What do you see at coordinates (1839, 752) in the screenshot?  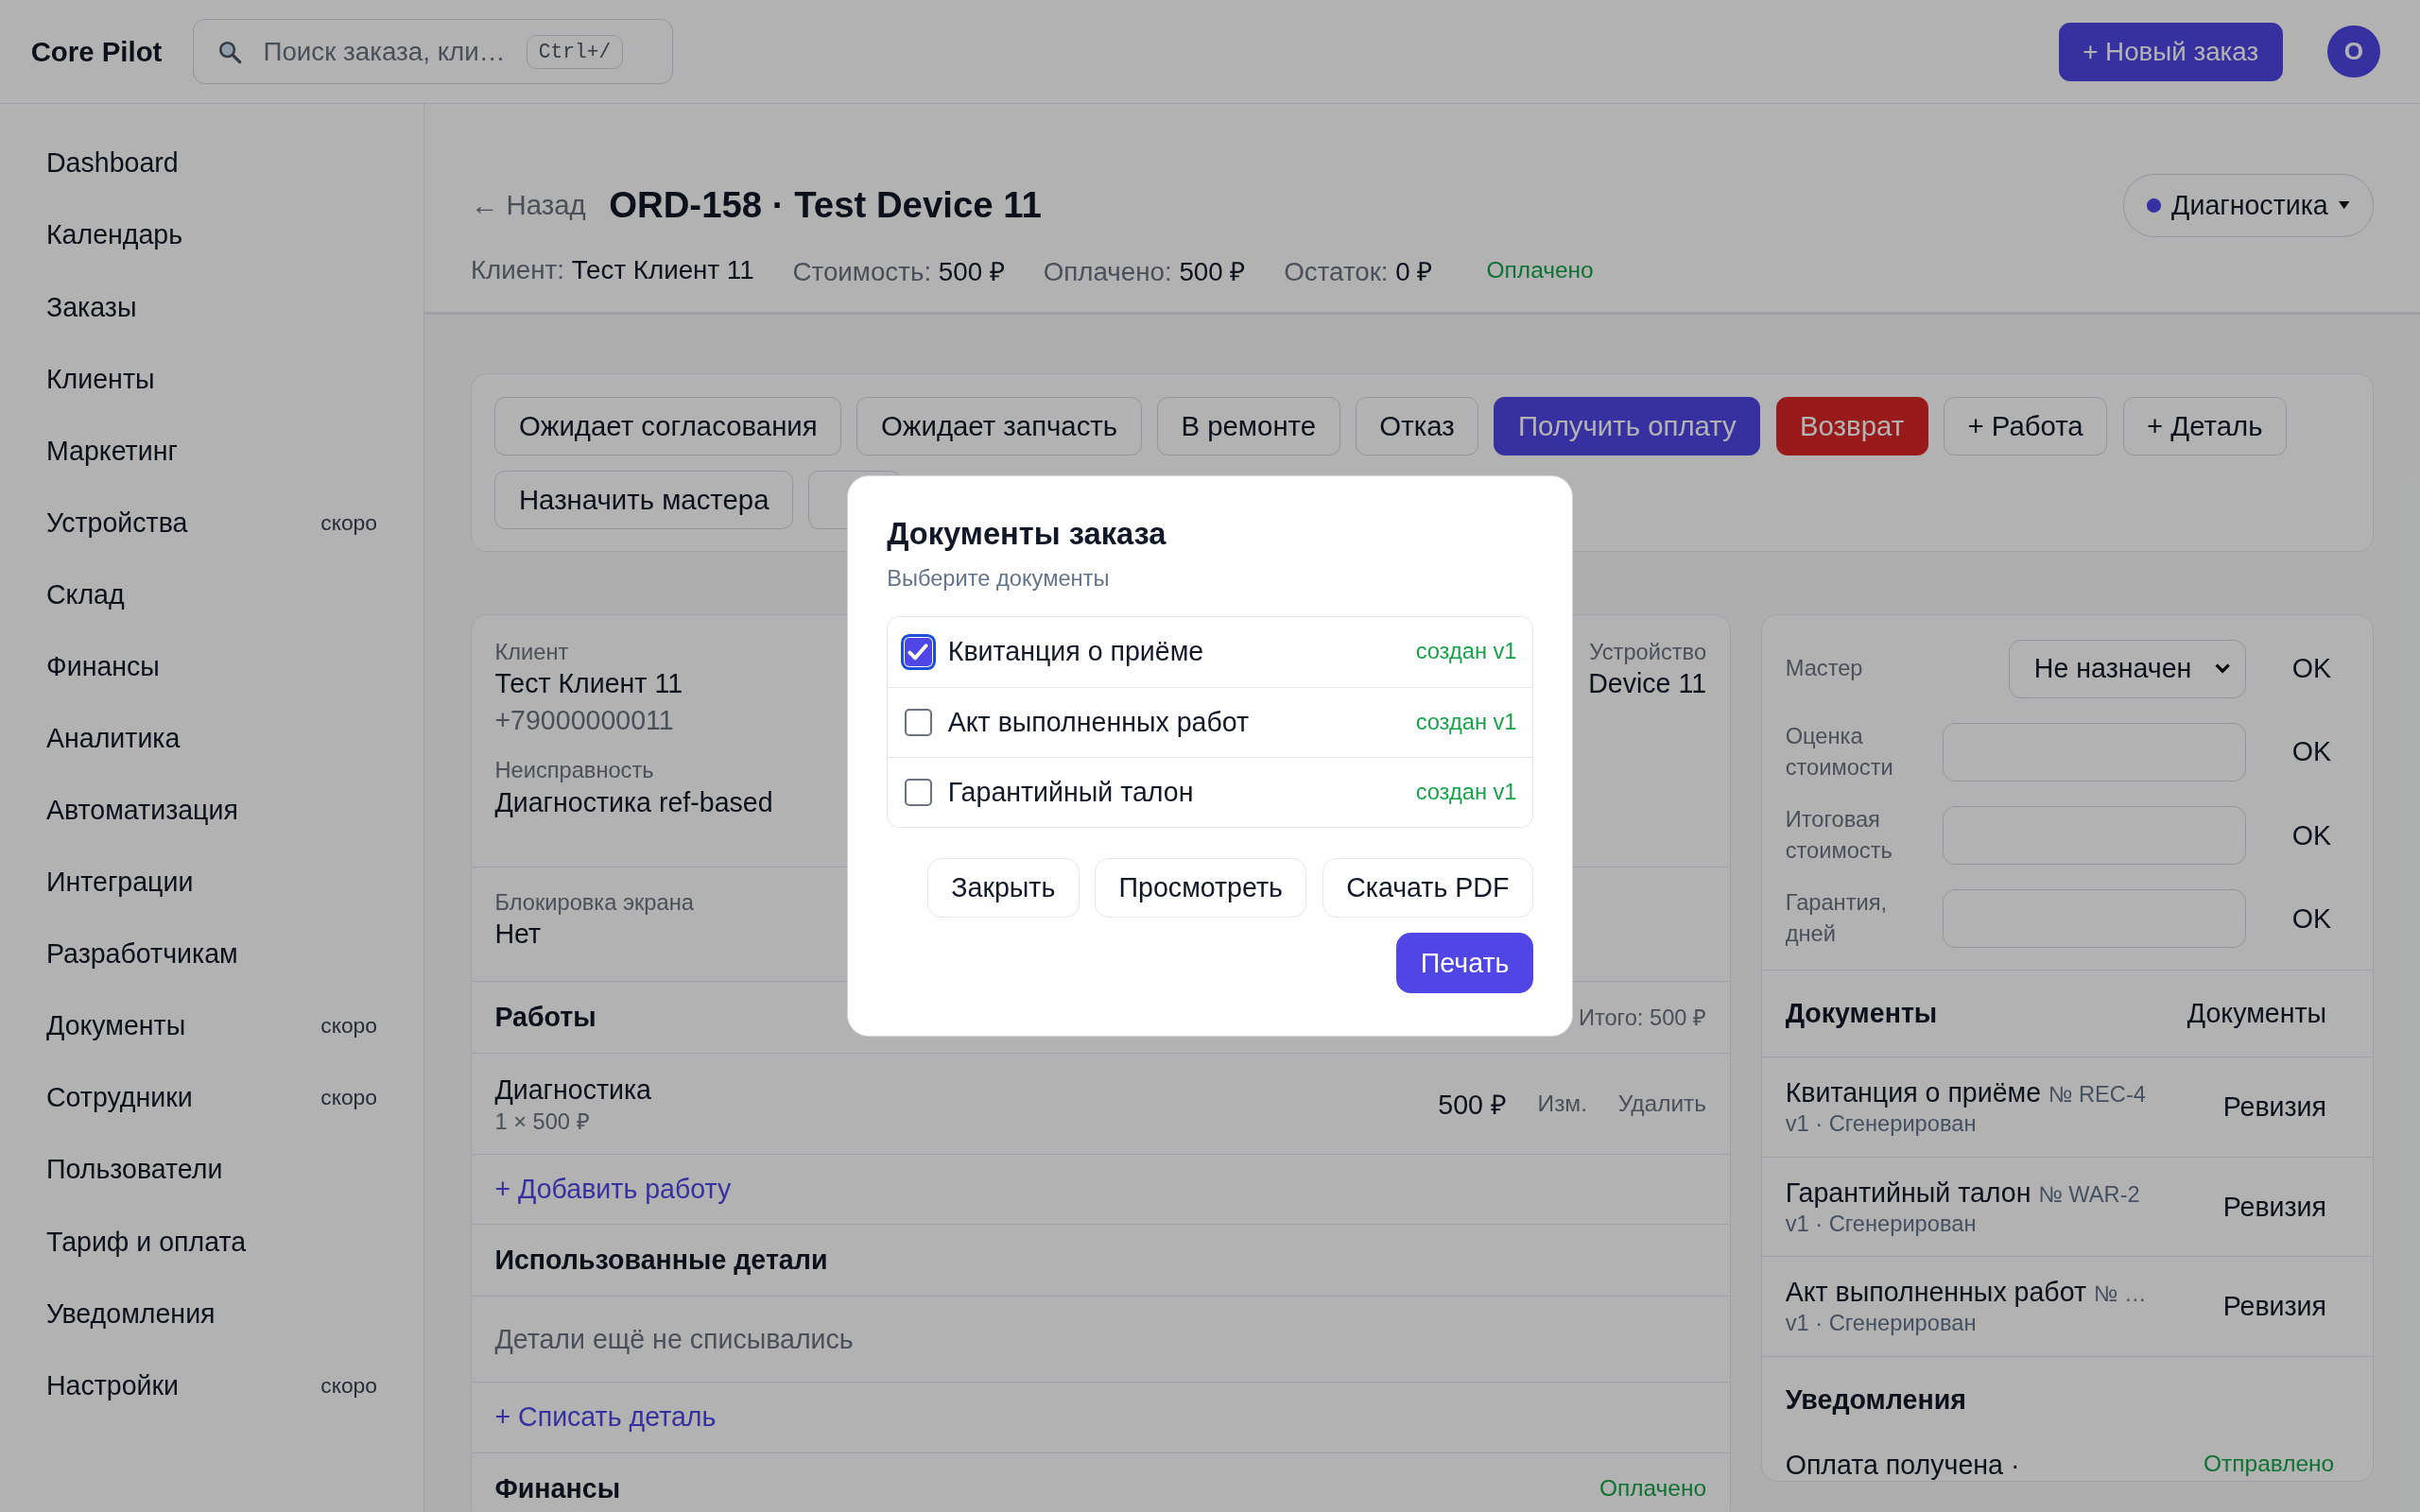 I see `field-label: Оценка стоимости` at bounding box center [1839, 752].